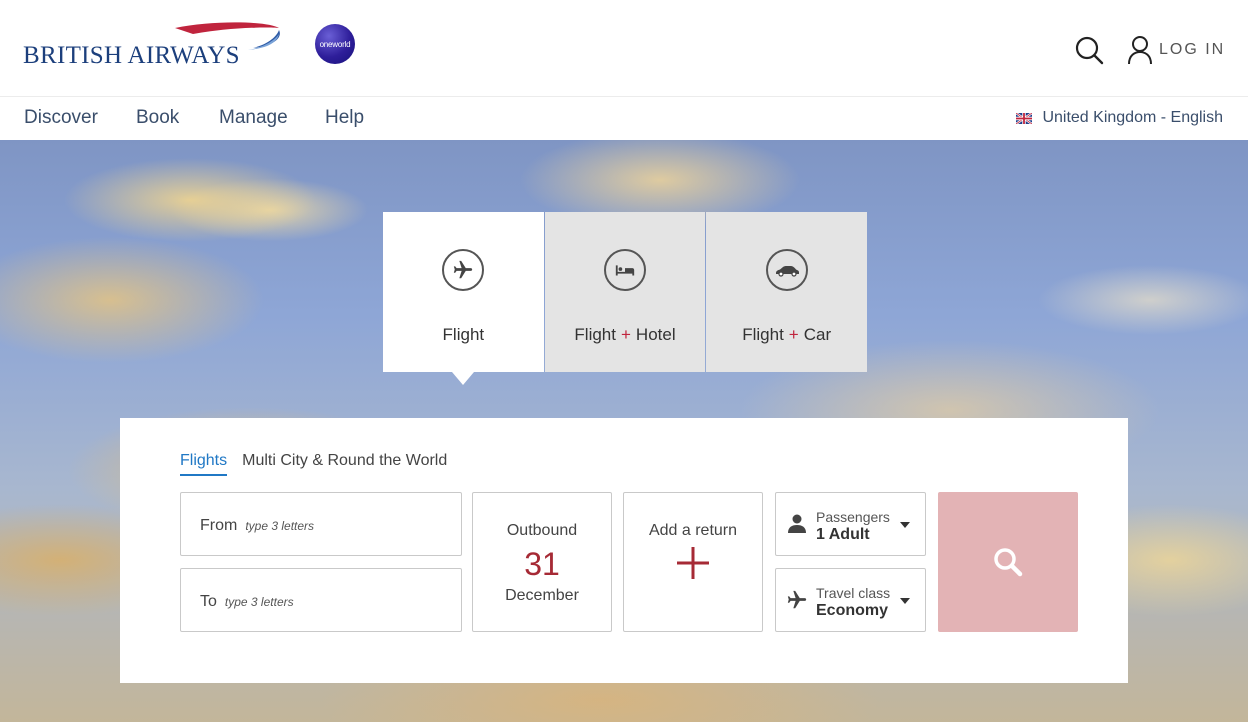  Describe the element at coordinates (787, 292) in the screenshot. I see `tab-flight-car: Flight + Car` at that location.